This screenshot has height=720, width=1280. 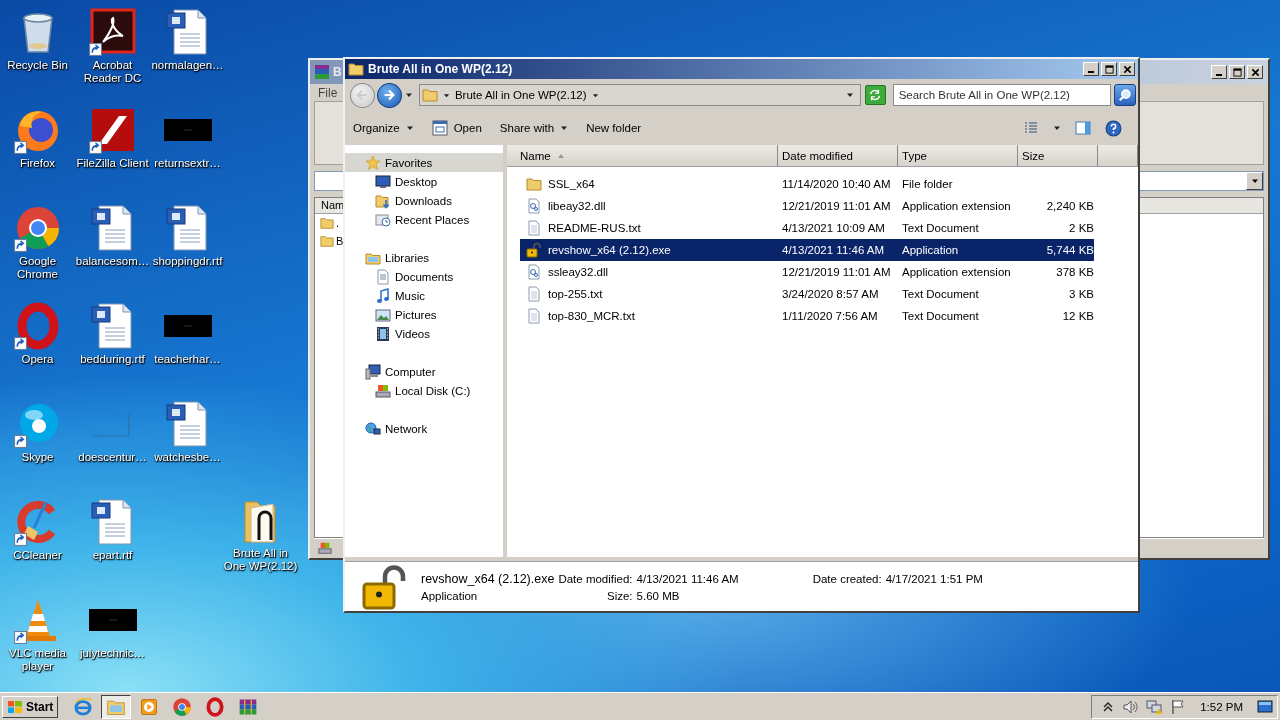 What do you see at coordinates (37, 359) in the screenshot?
I see `desktop-icon-label: Opera` at bounding box center [37, 359].